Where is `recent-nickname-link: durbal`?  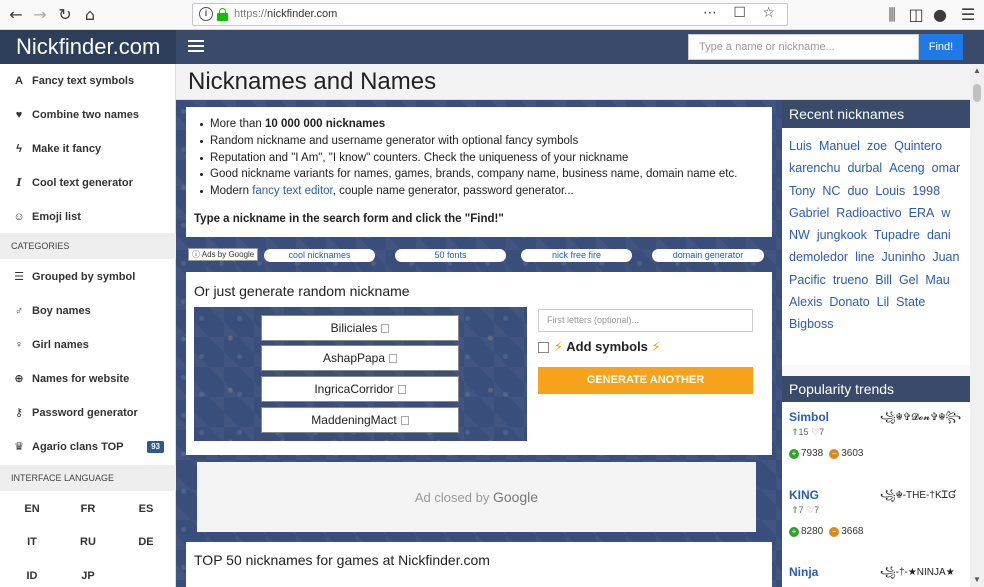
recent-nickname-link: durbal is located at coordinates (864, 168).